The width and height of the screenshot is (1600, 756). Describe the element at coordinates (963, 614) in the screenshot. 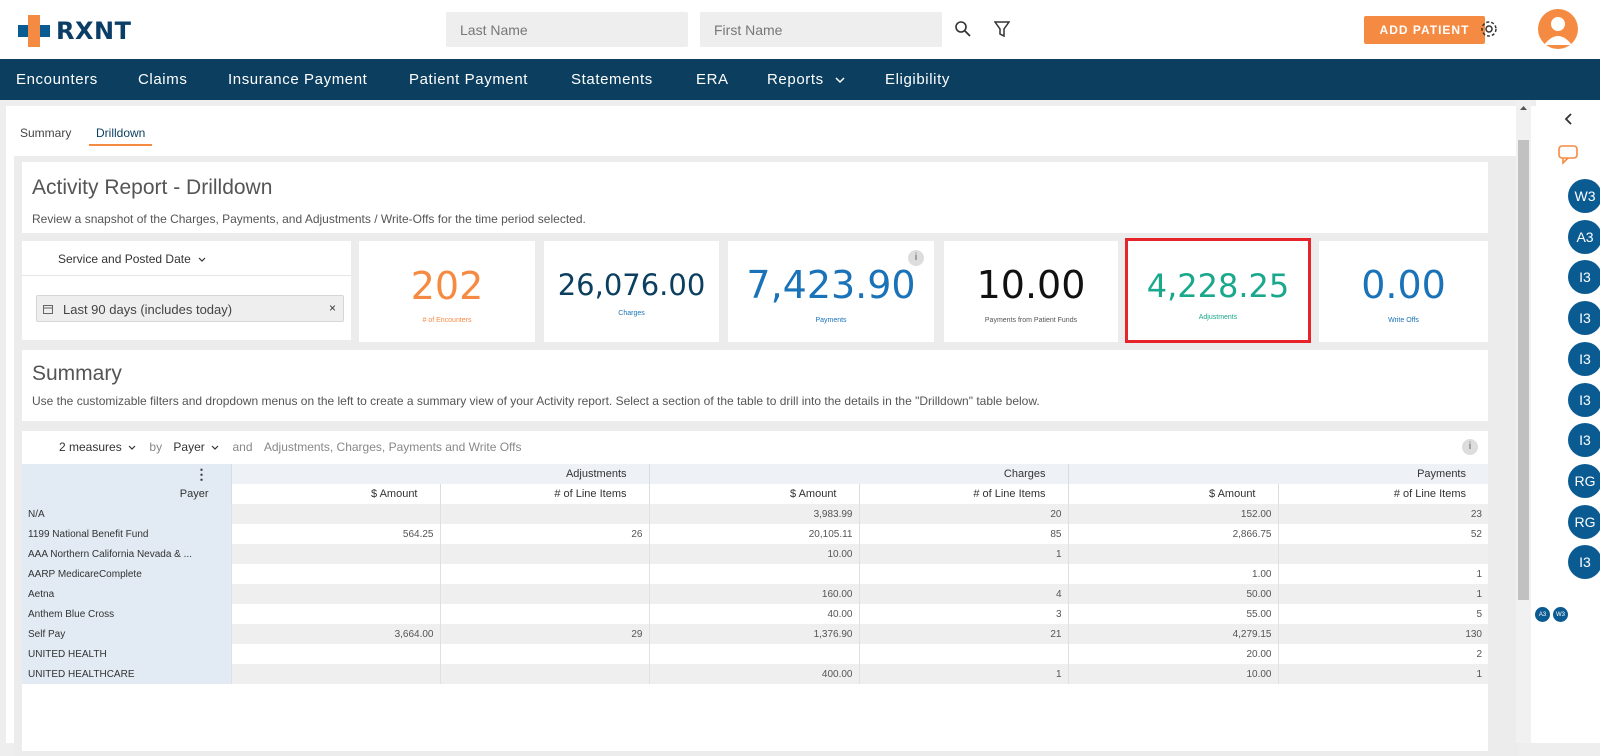

I see `value-cell: 3` at that location.